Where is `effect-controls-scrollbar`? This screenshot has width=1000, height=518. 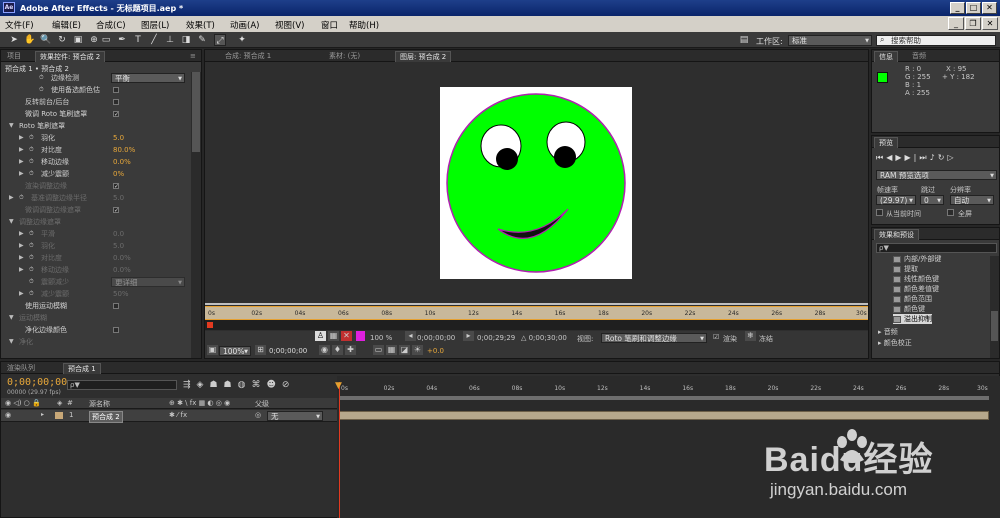 effect-controls-scrollbar is located at coordinates (196, 215).